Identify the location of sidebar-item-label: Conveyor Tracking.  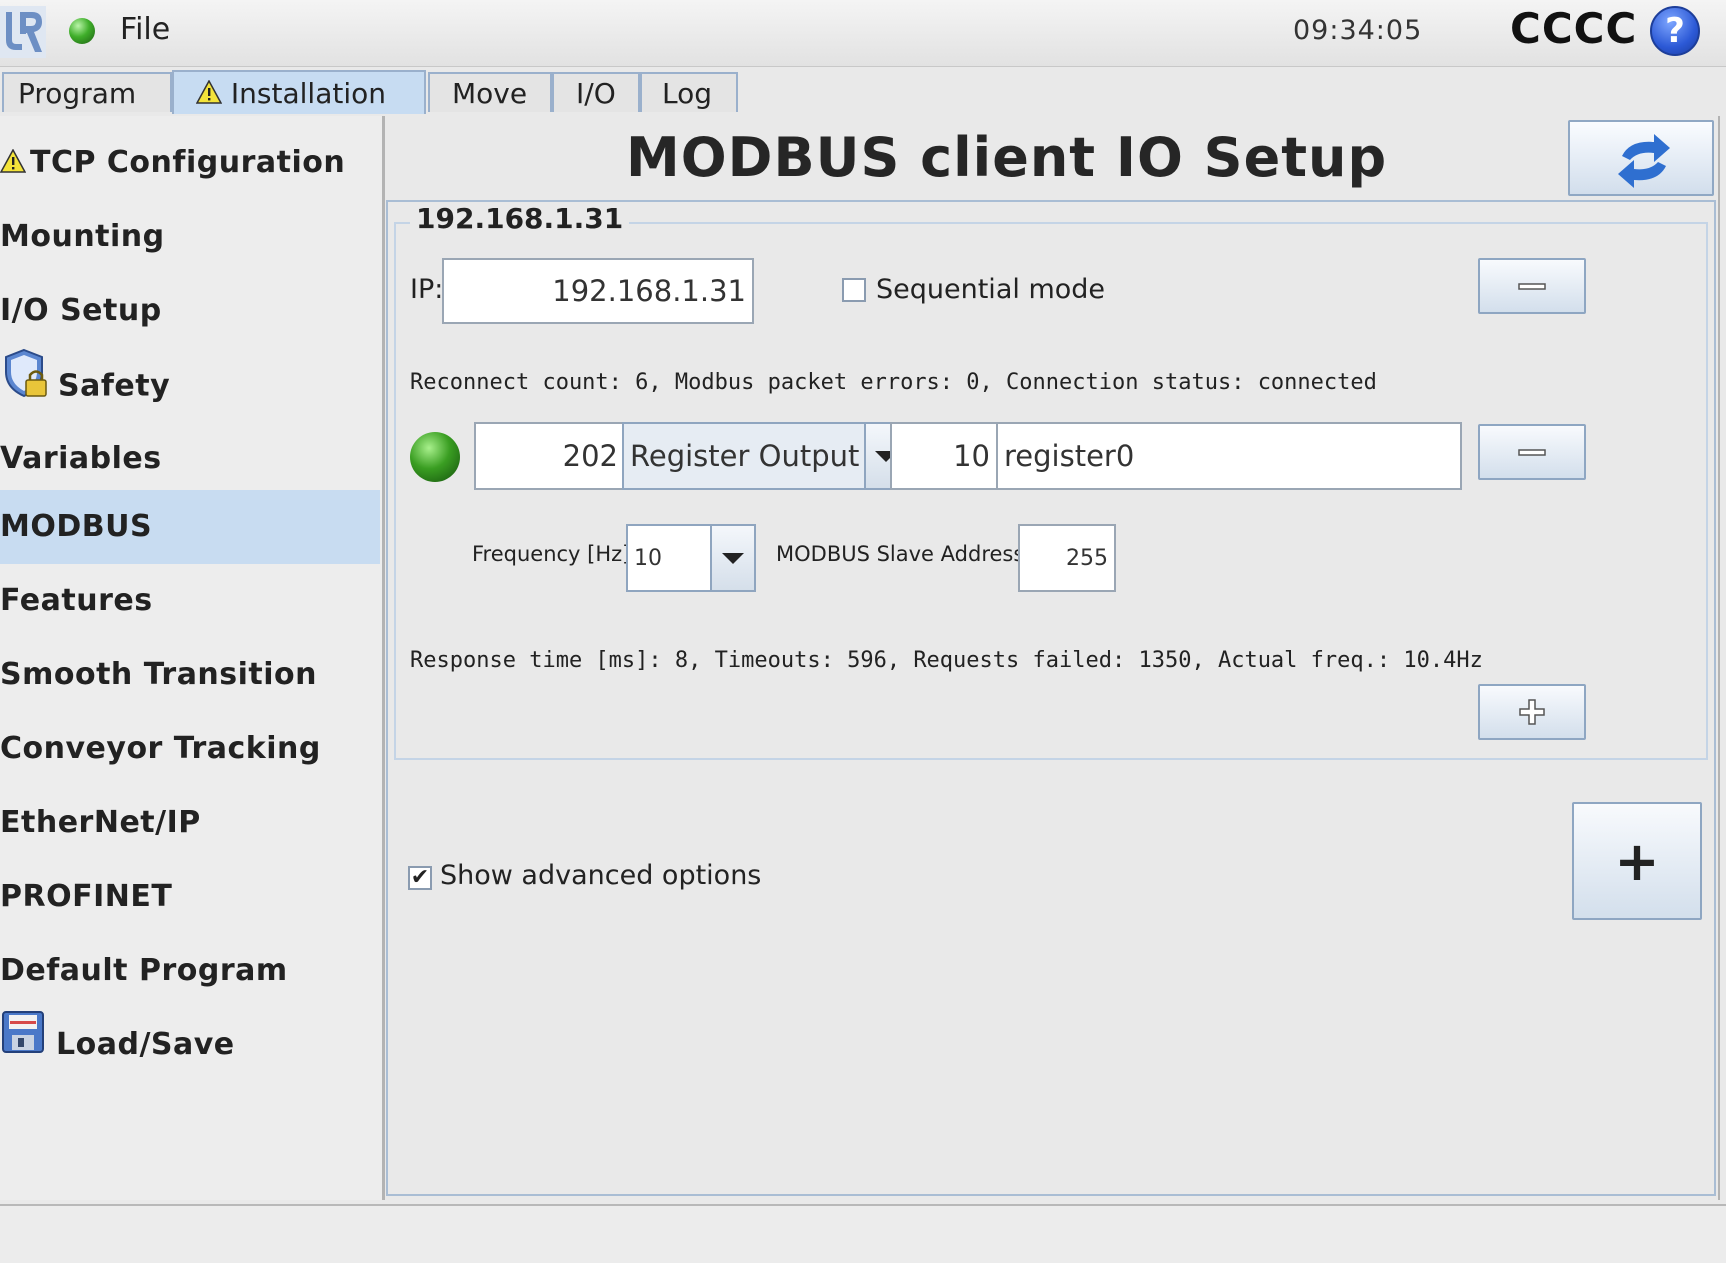
(160, 748).